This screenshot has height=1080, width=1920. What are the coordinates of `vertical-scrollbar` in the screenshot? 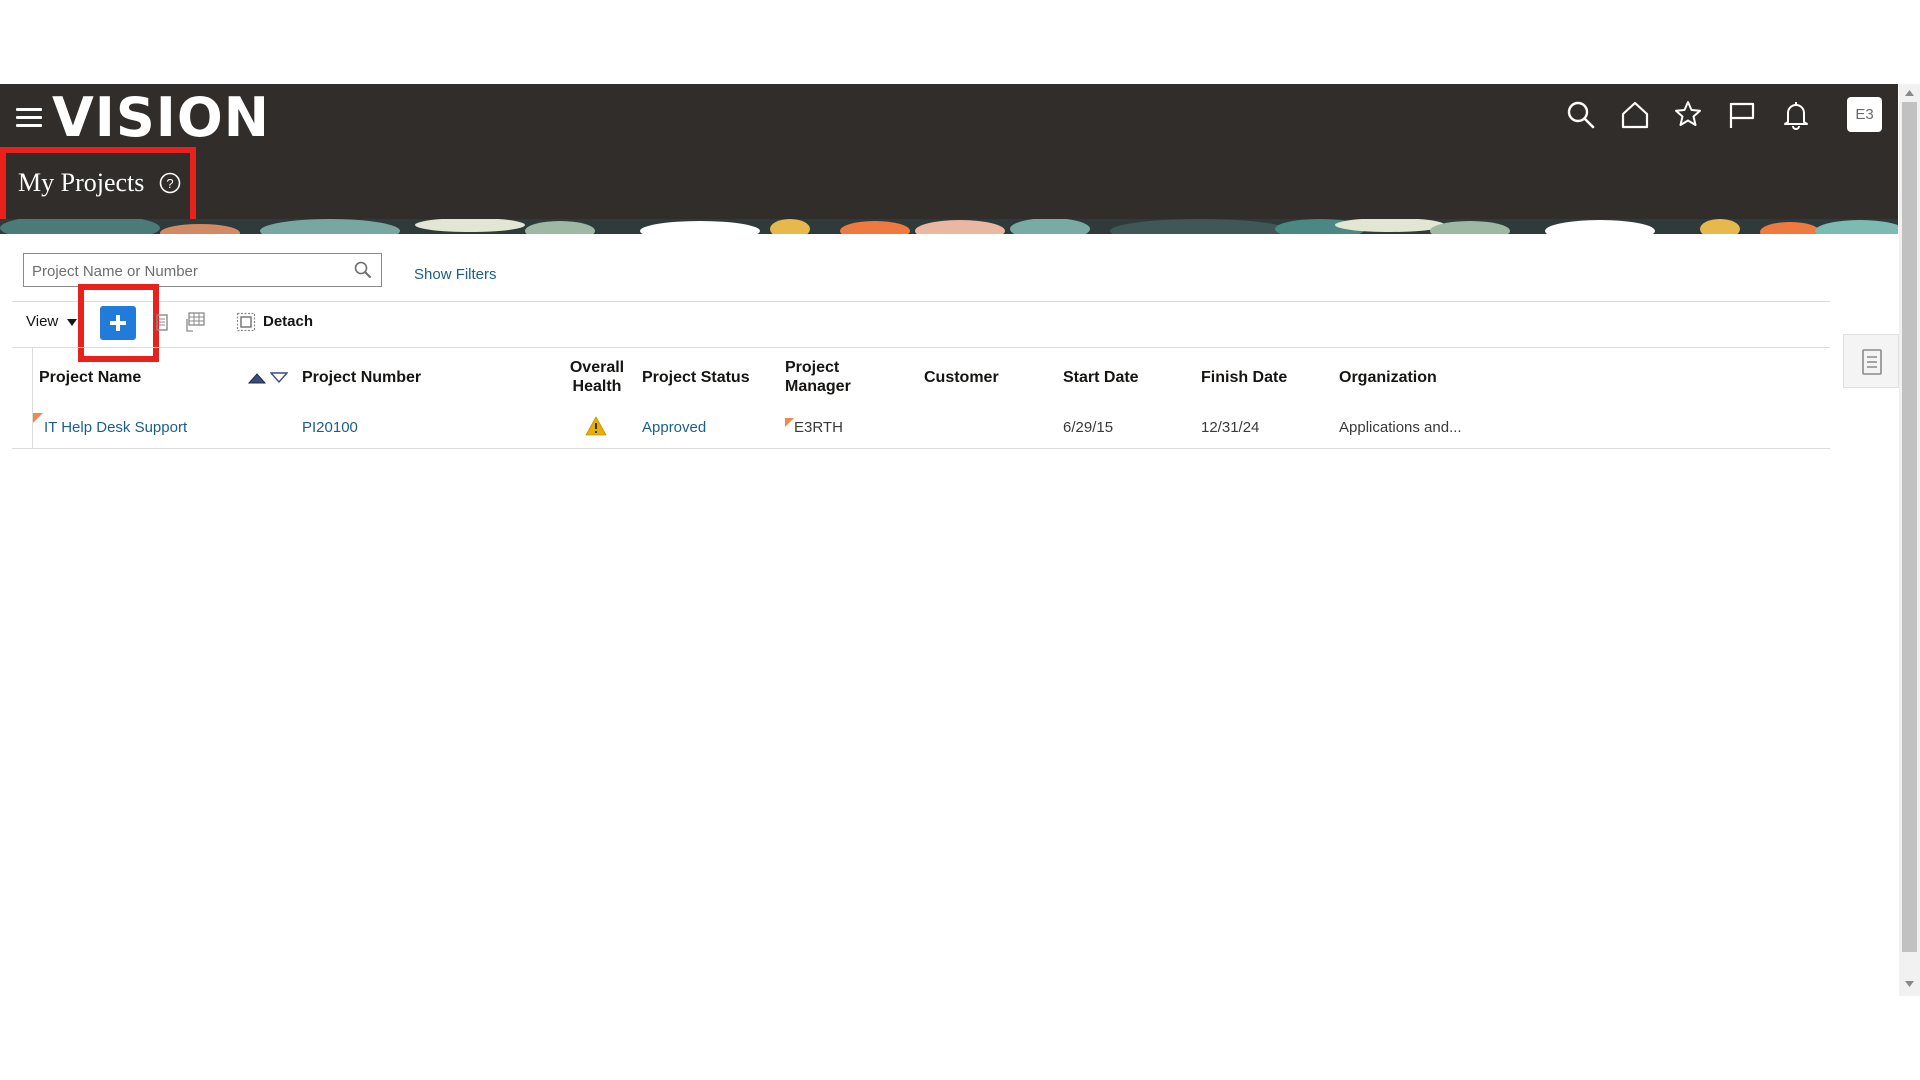 It's located at (1909, 540).